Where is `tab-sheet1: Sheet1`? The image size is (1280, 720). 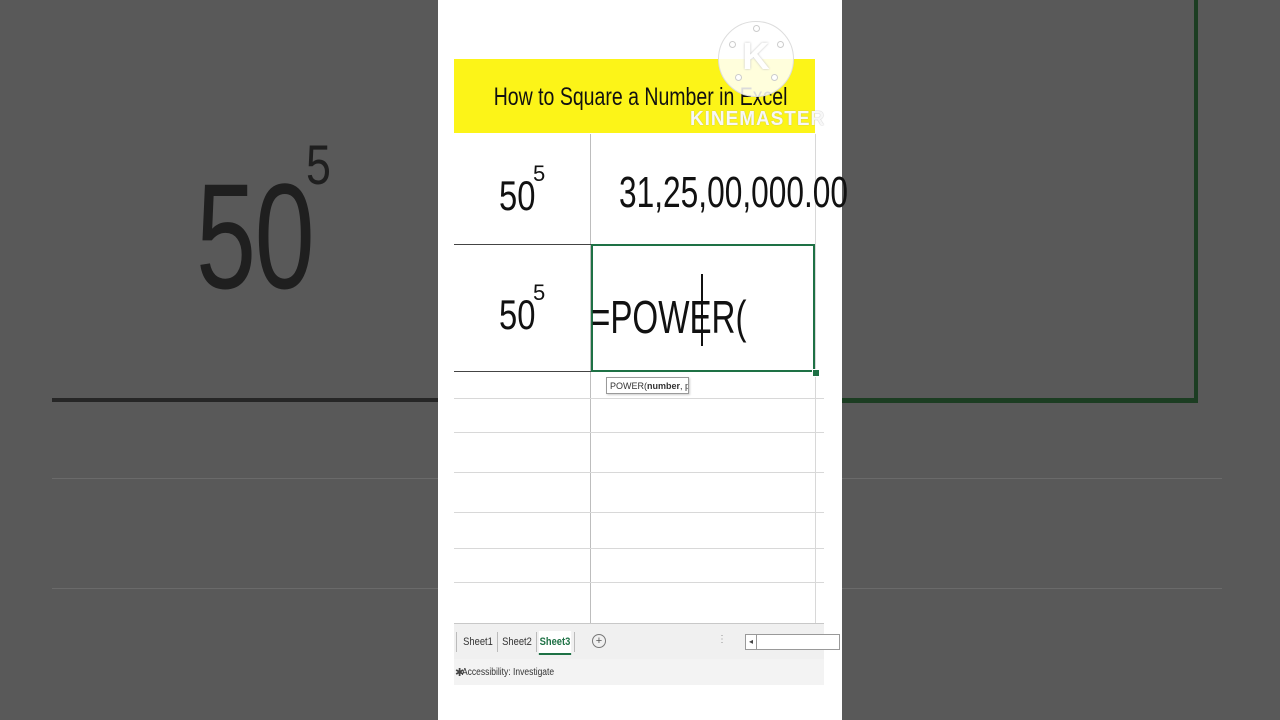
tab-sheet1: Sheet1 is located at coordinates (478, 642).